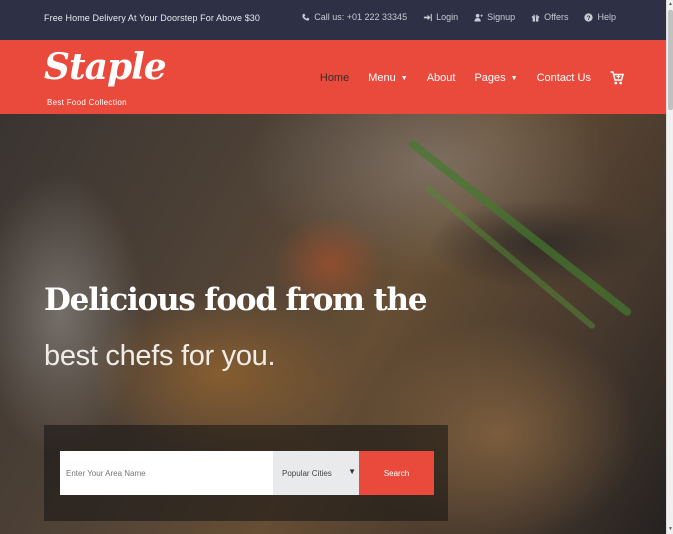  I want to click on nav-item-contact: Contact Us, so click(564, 78).